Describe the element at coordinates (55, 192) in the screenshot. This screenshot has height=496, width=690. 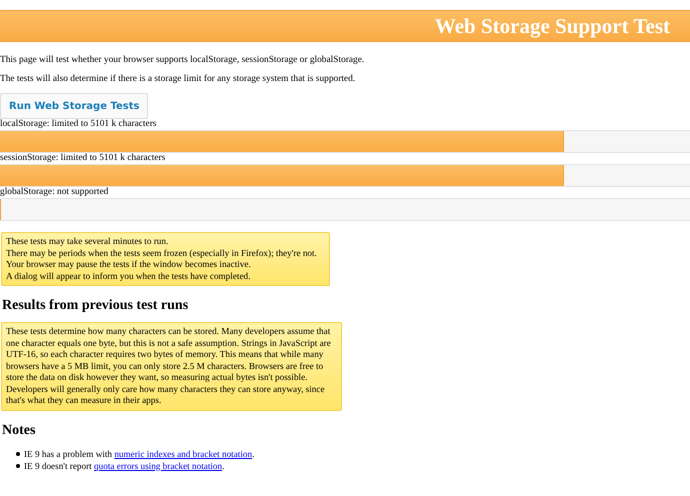
I see `storage-status: globalStorage: not supported` at that location.